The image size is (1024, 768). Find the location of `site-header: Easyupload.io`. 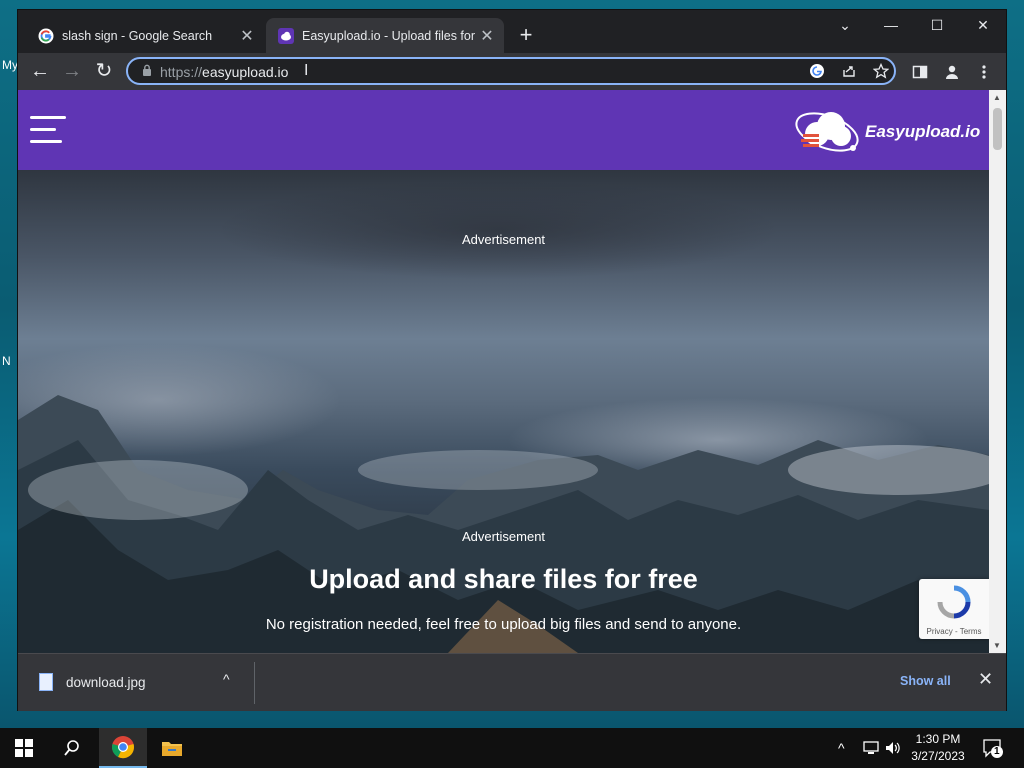

site-header: Easyupload.io is located at coordinates (503, 130).